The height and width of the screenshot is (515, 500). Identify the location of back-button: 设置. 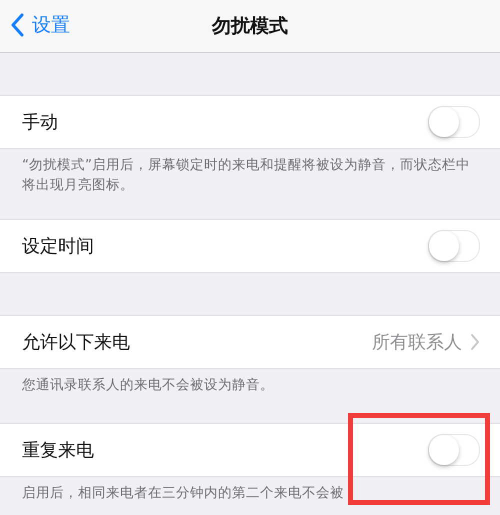
(40, 25).